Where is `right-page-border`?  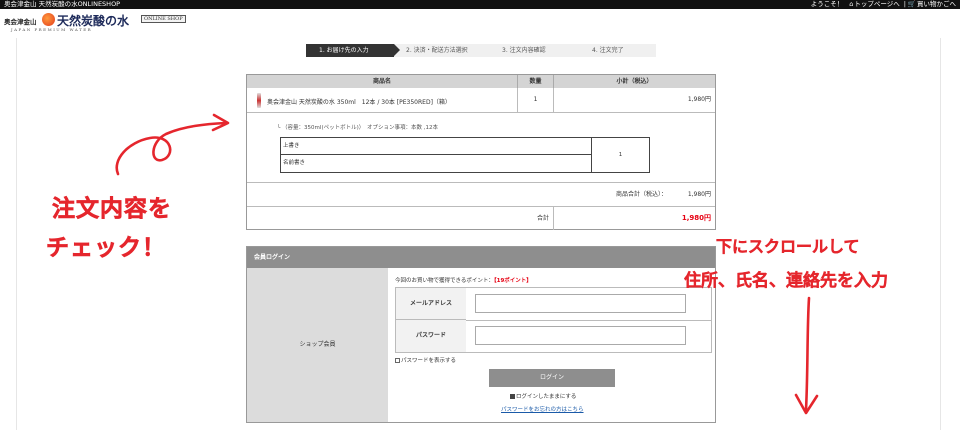
right-page-border is located at coordinates (940, 234).